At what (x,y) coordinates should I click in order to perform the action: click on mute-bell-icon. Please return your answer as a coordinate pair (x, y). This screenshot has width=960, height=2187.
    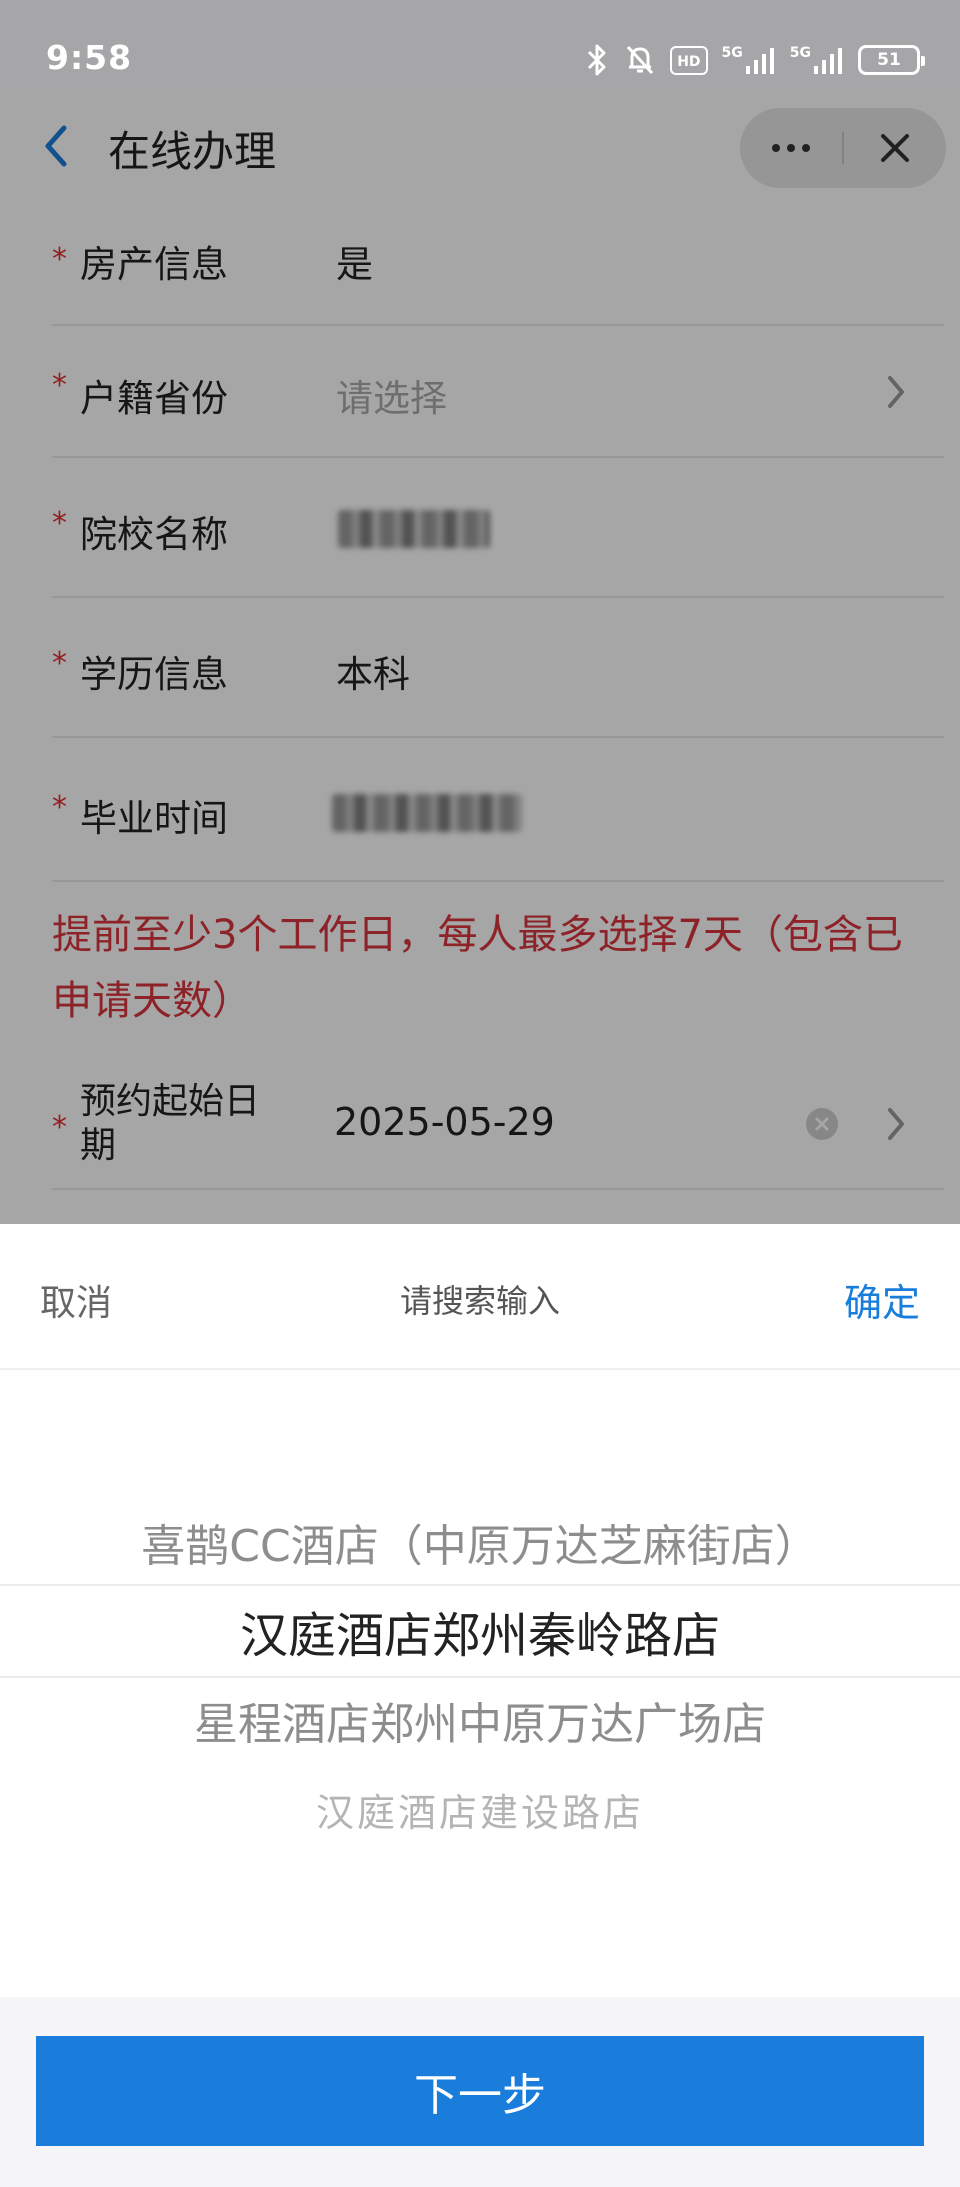
    Looking at the image, I should click on (640, 60).